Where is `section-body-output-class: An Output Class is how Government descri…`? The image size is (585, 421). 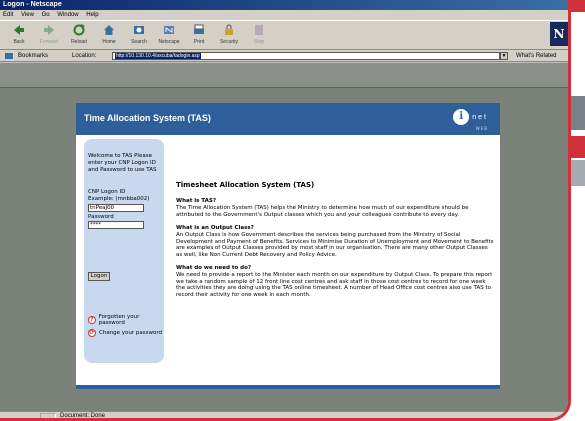
section-body-output-class: An Output Class is how Government descri… is located at coordinates (335, 245).